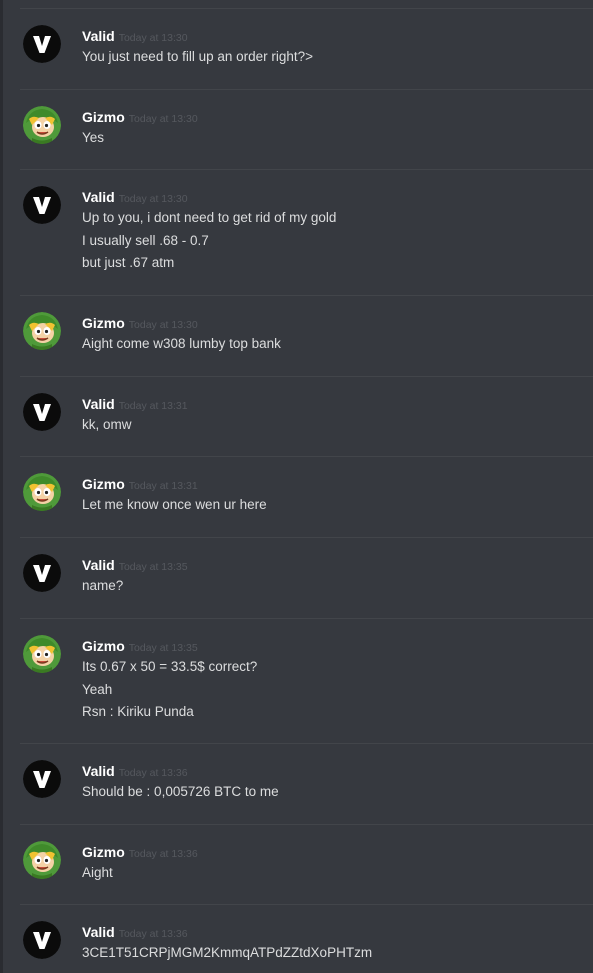 The width and height of the screenshot is (593, 973). I want to click on message-header: Gizmo Today at 13:36, so click(140, 853).